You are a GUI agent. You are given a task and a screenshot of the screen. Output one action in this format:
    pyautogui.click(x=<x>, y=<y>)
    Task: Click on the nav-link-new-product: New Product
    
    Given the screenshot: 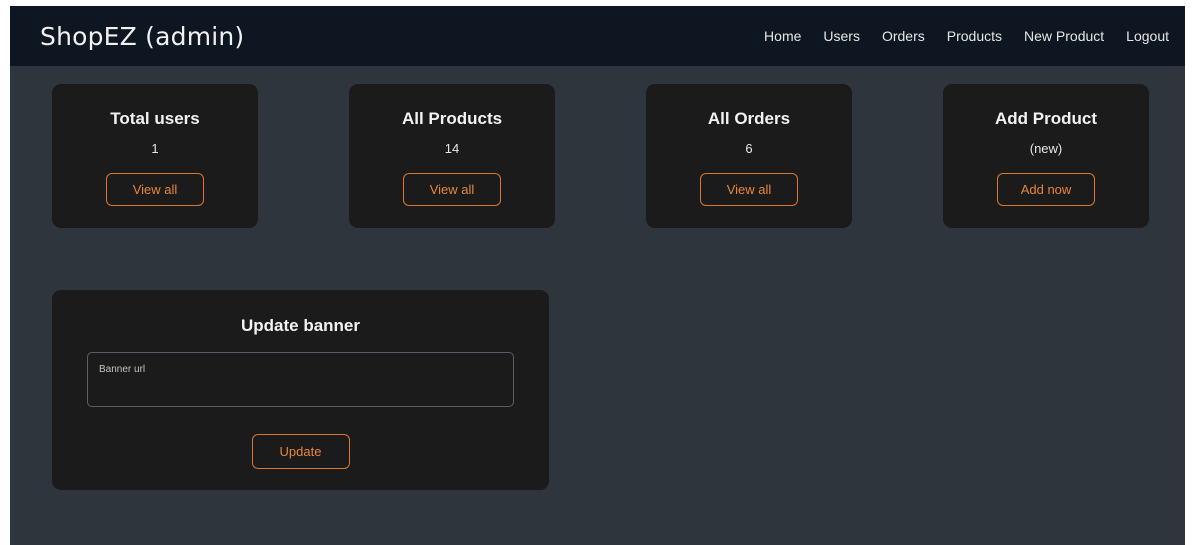 What is the action you would take?
    pyautogui.click(x=1064, y=36)
    